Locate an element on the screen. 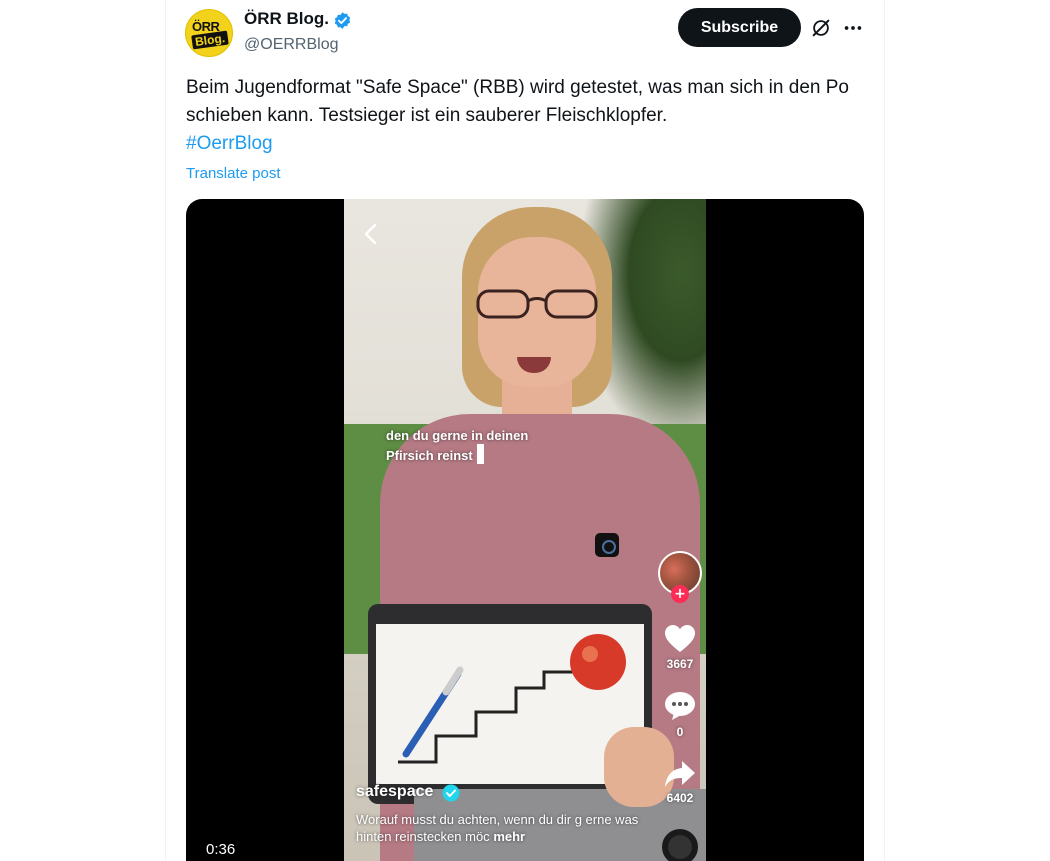  video-caption: den du gerne in deinen Pfirsich reinst is located at coordinates (457, 445).